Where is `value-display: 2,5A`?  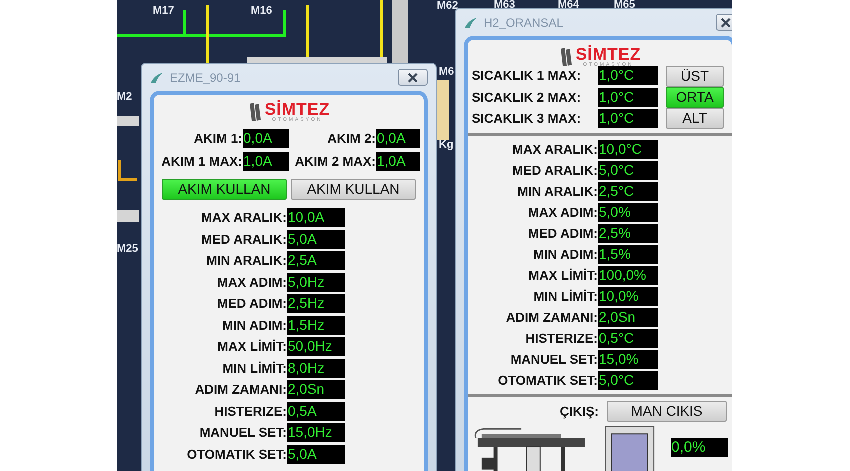 value-display: 2,5A is located at coordinates (316, 260).